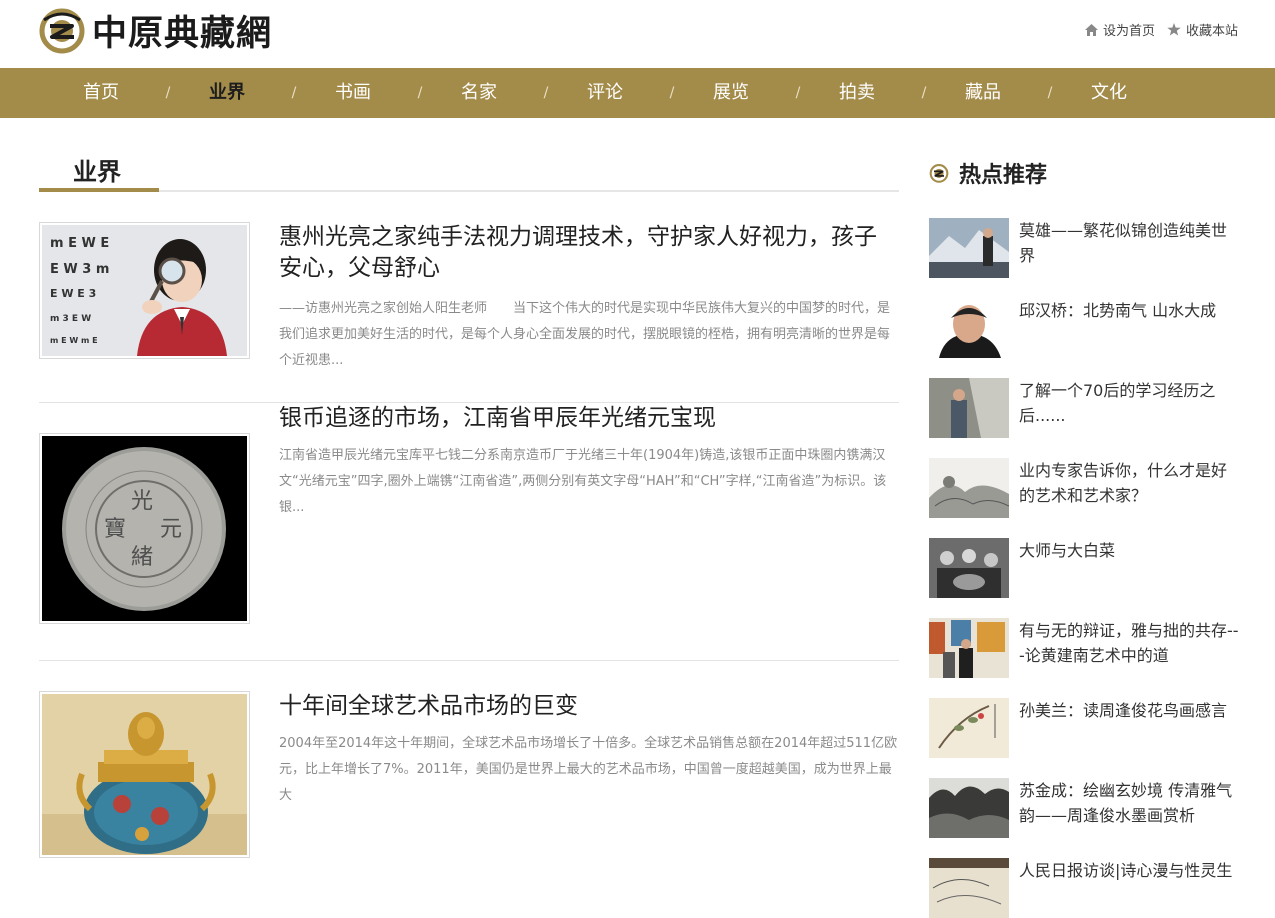 This screenshot has height=918, width=1275. I want to click on top-links: 设为首页 收藏本站, so click(1155, 29).